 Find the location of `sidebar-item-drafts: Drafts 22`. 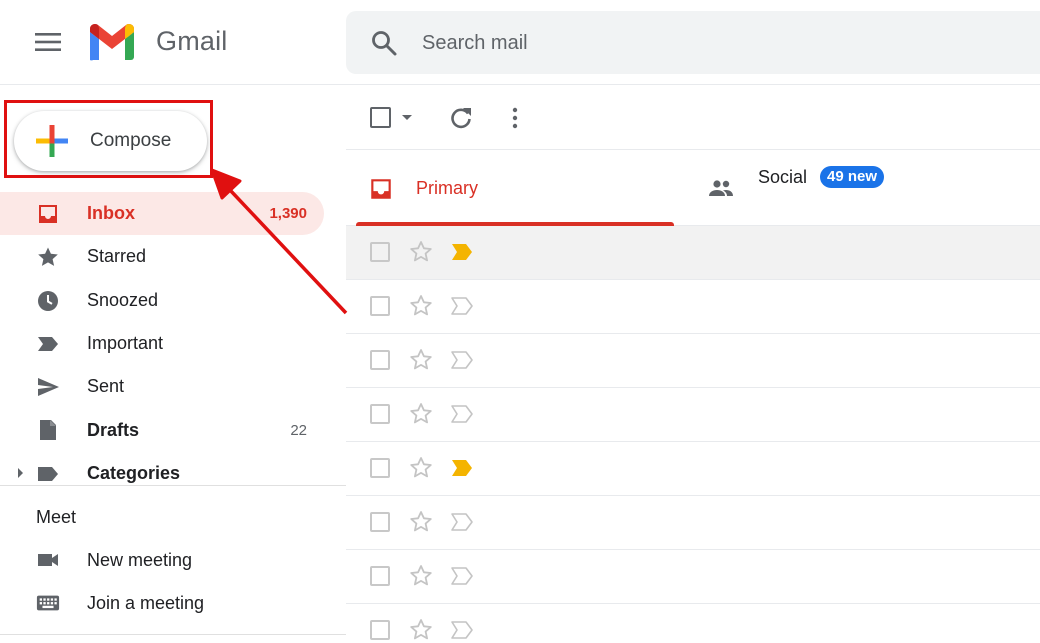

sidebar-item-drafts: Drafts 22 is located at coordinates (162, 429).